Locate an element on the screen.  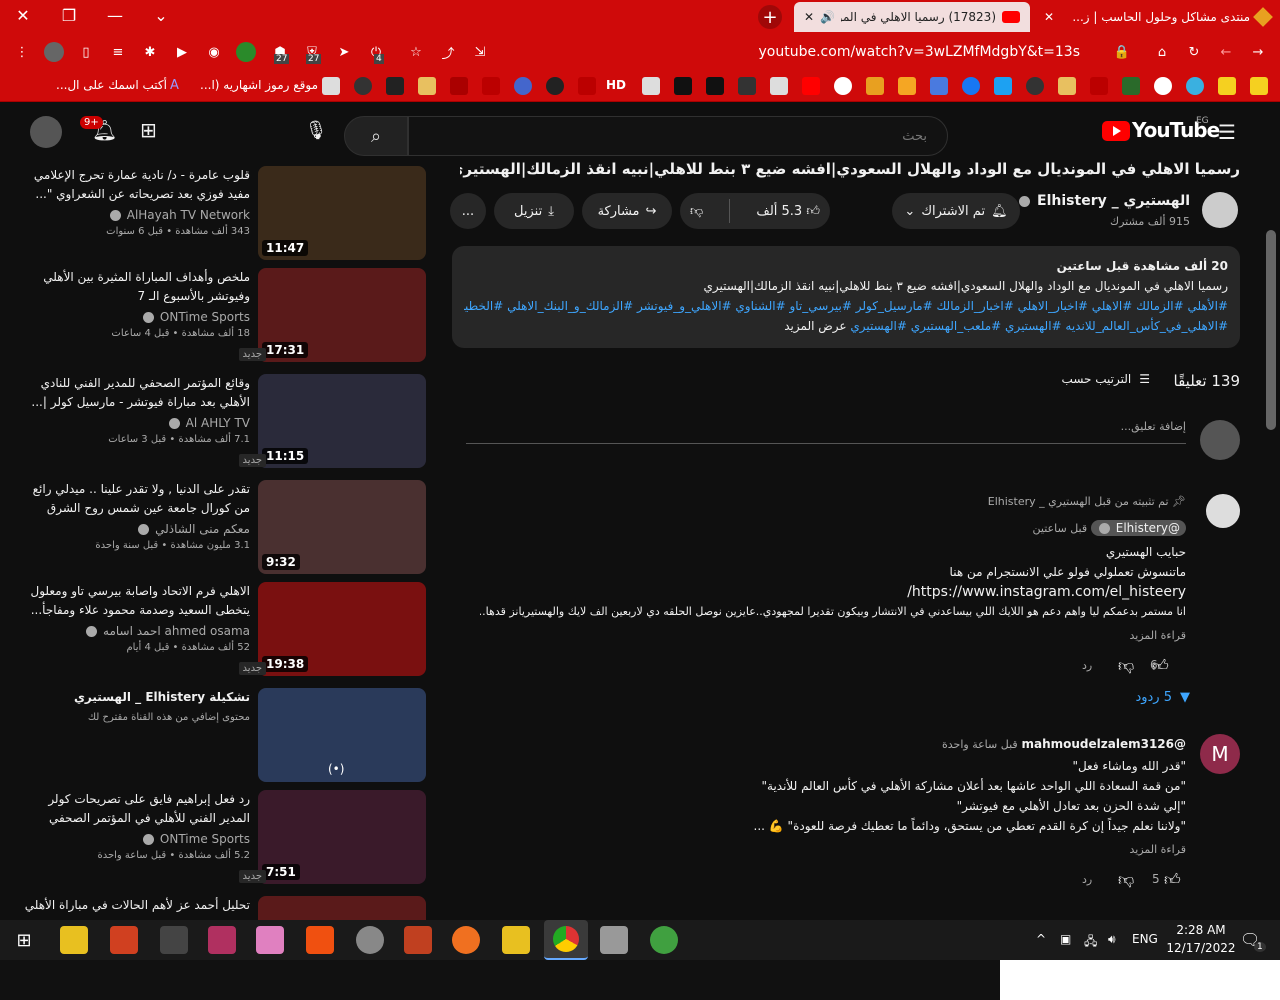
bookmark-font-icon: A is located at coordinates (174, 85).